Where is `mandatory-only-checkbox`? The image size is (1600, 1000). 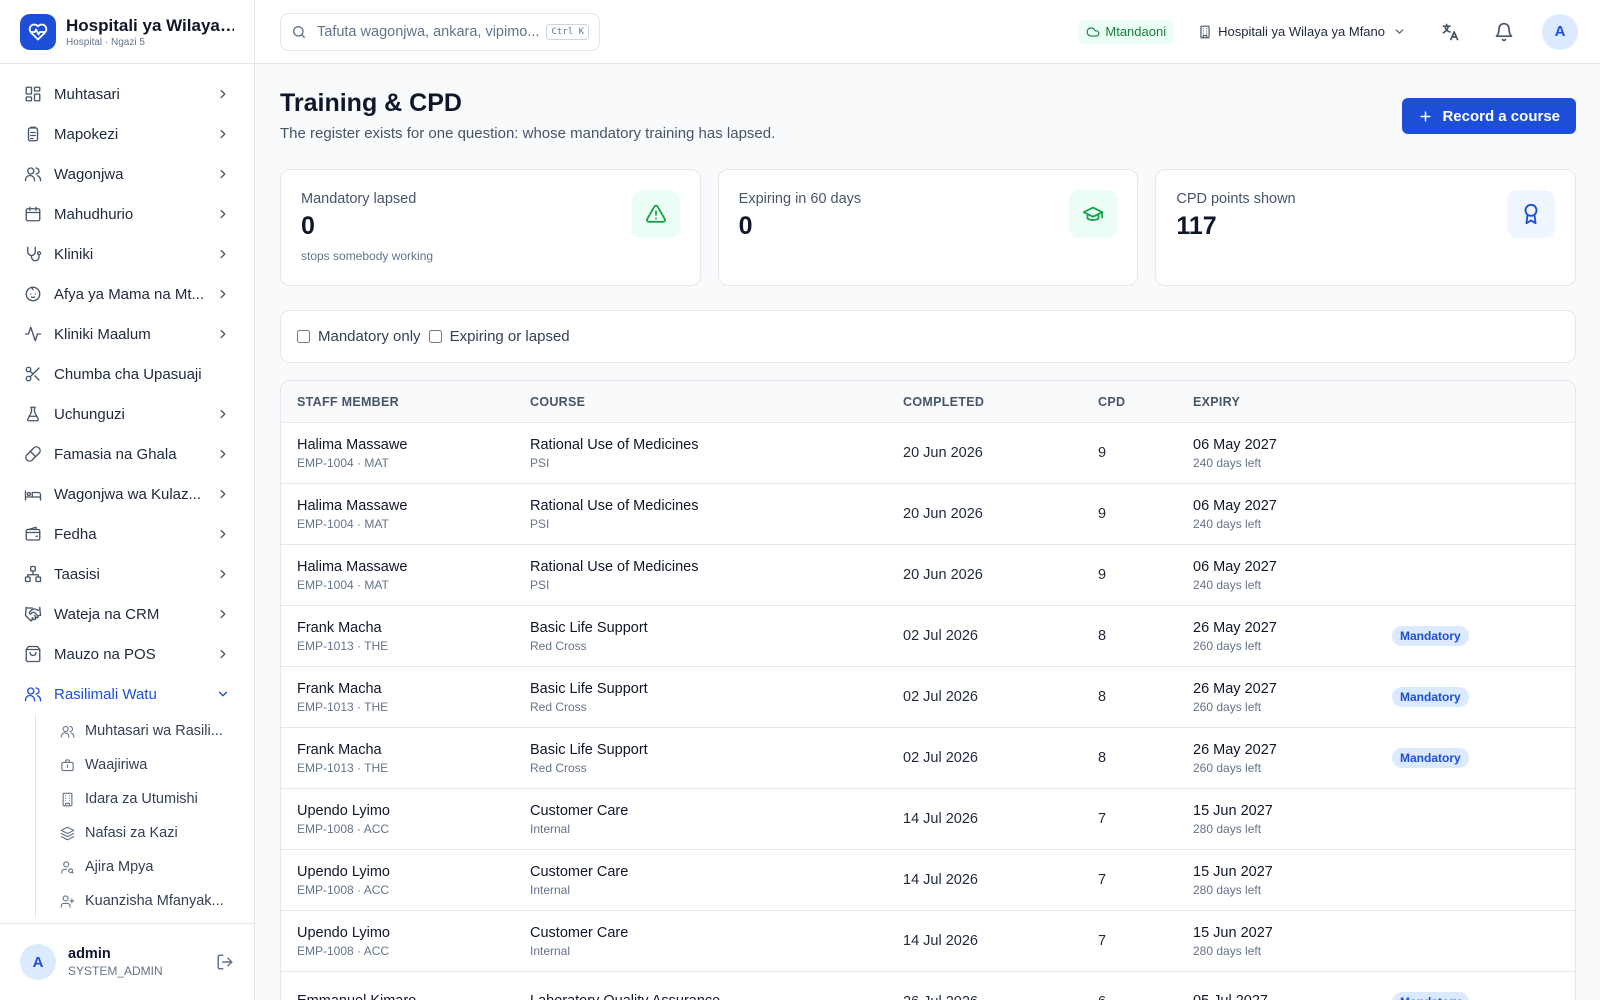
mandatory-only-checkbox is located at coordinates (303, 336).